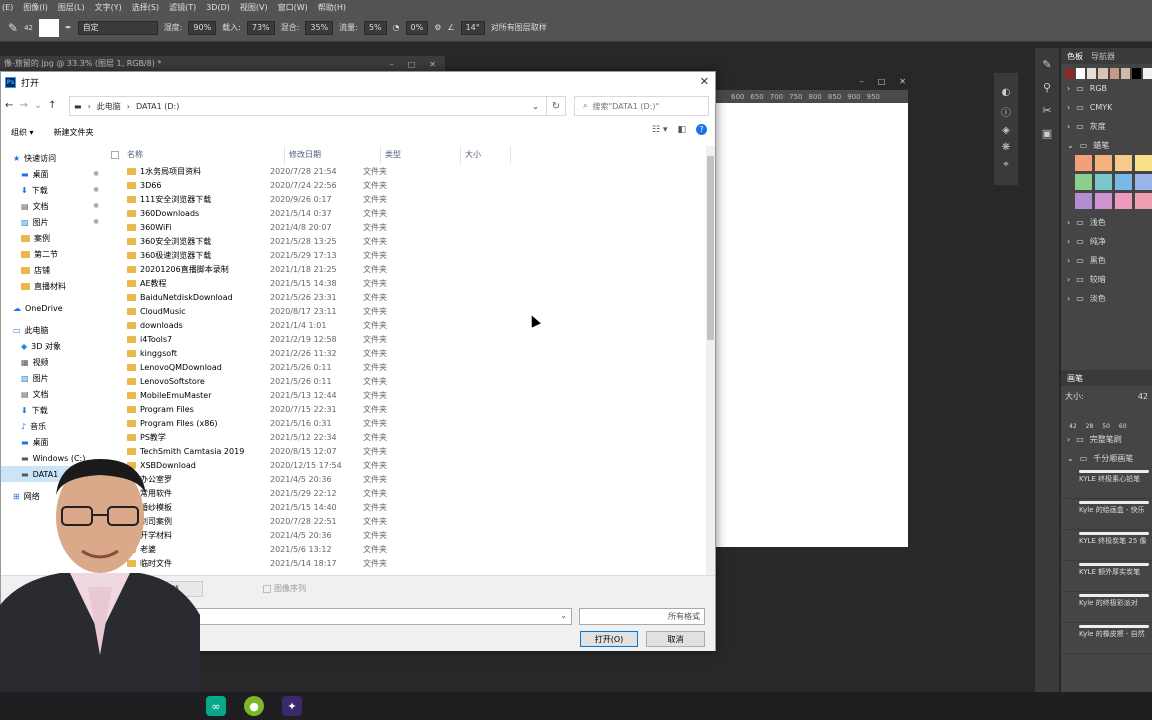  Describe the element at coordinates (407, 367) in the screenshot. I see `file-row: LenovoQMDownload 2021/5/26 0:11 文件夹` at that location.